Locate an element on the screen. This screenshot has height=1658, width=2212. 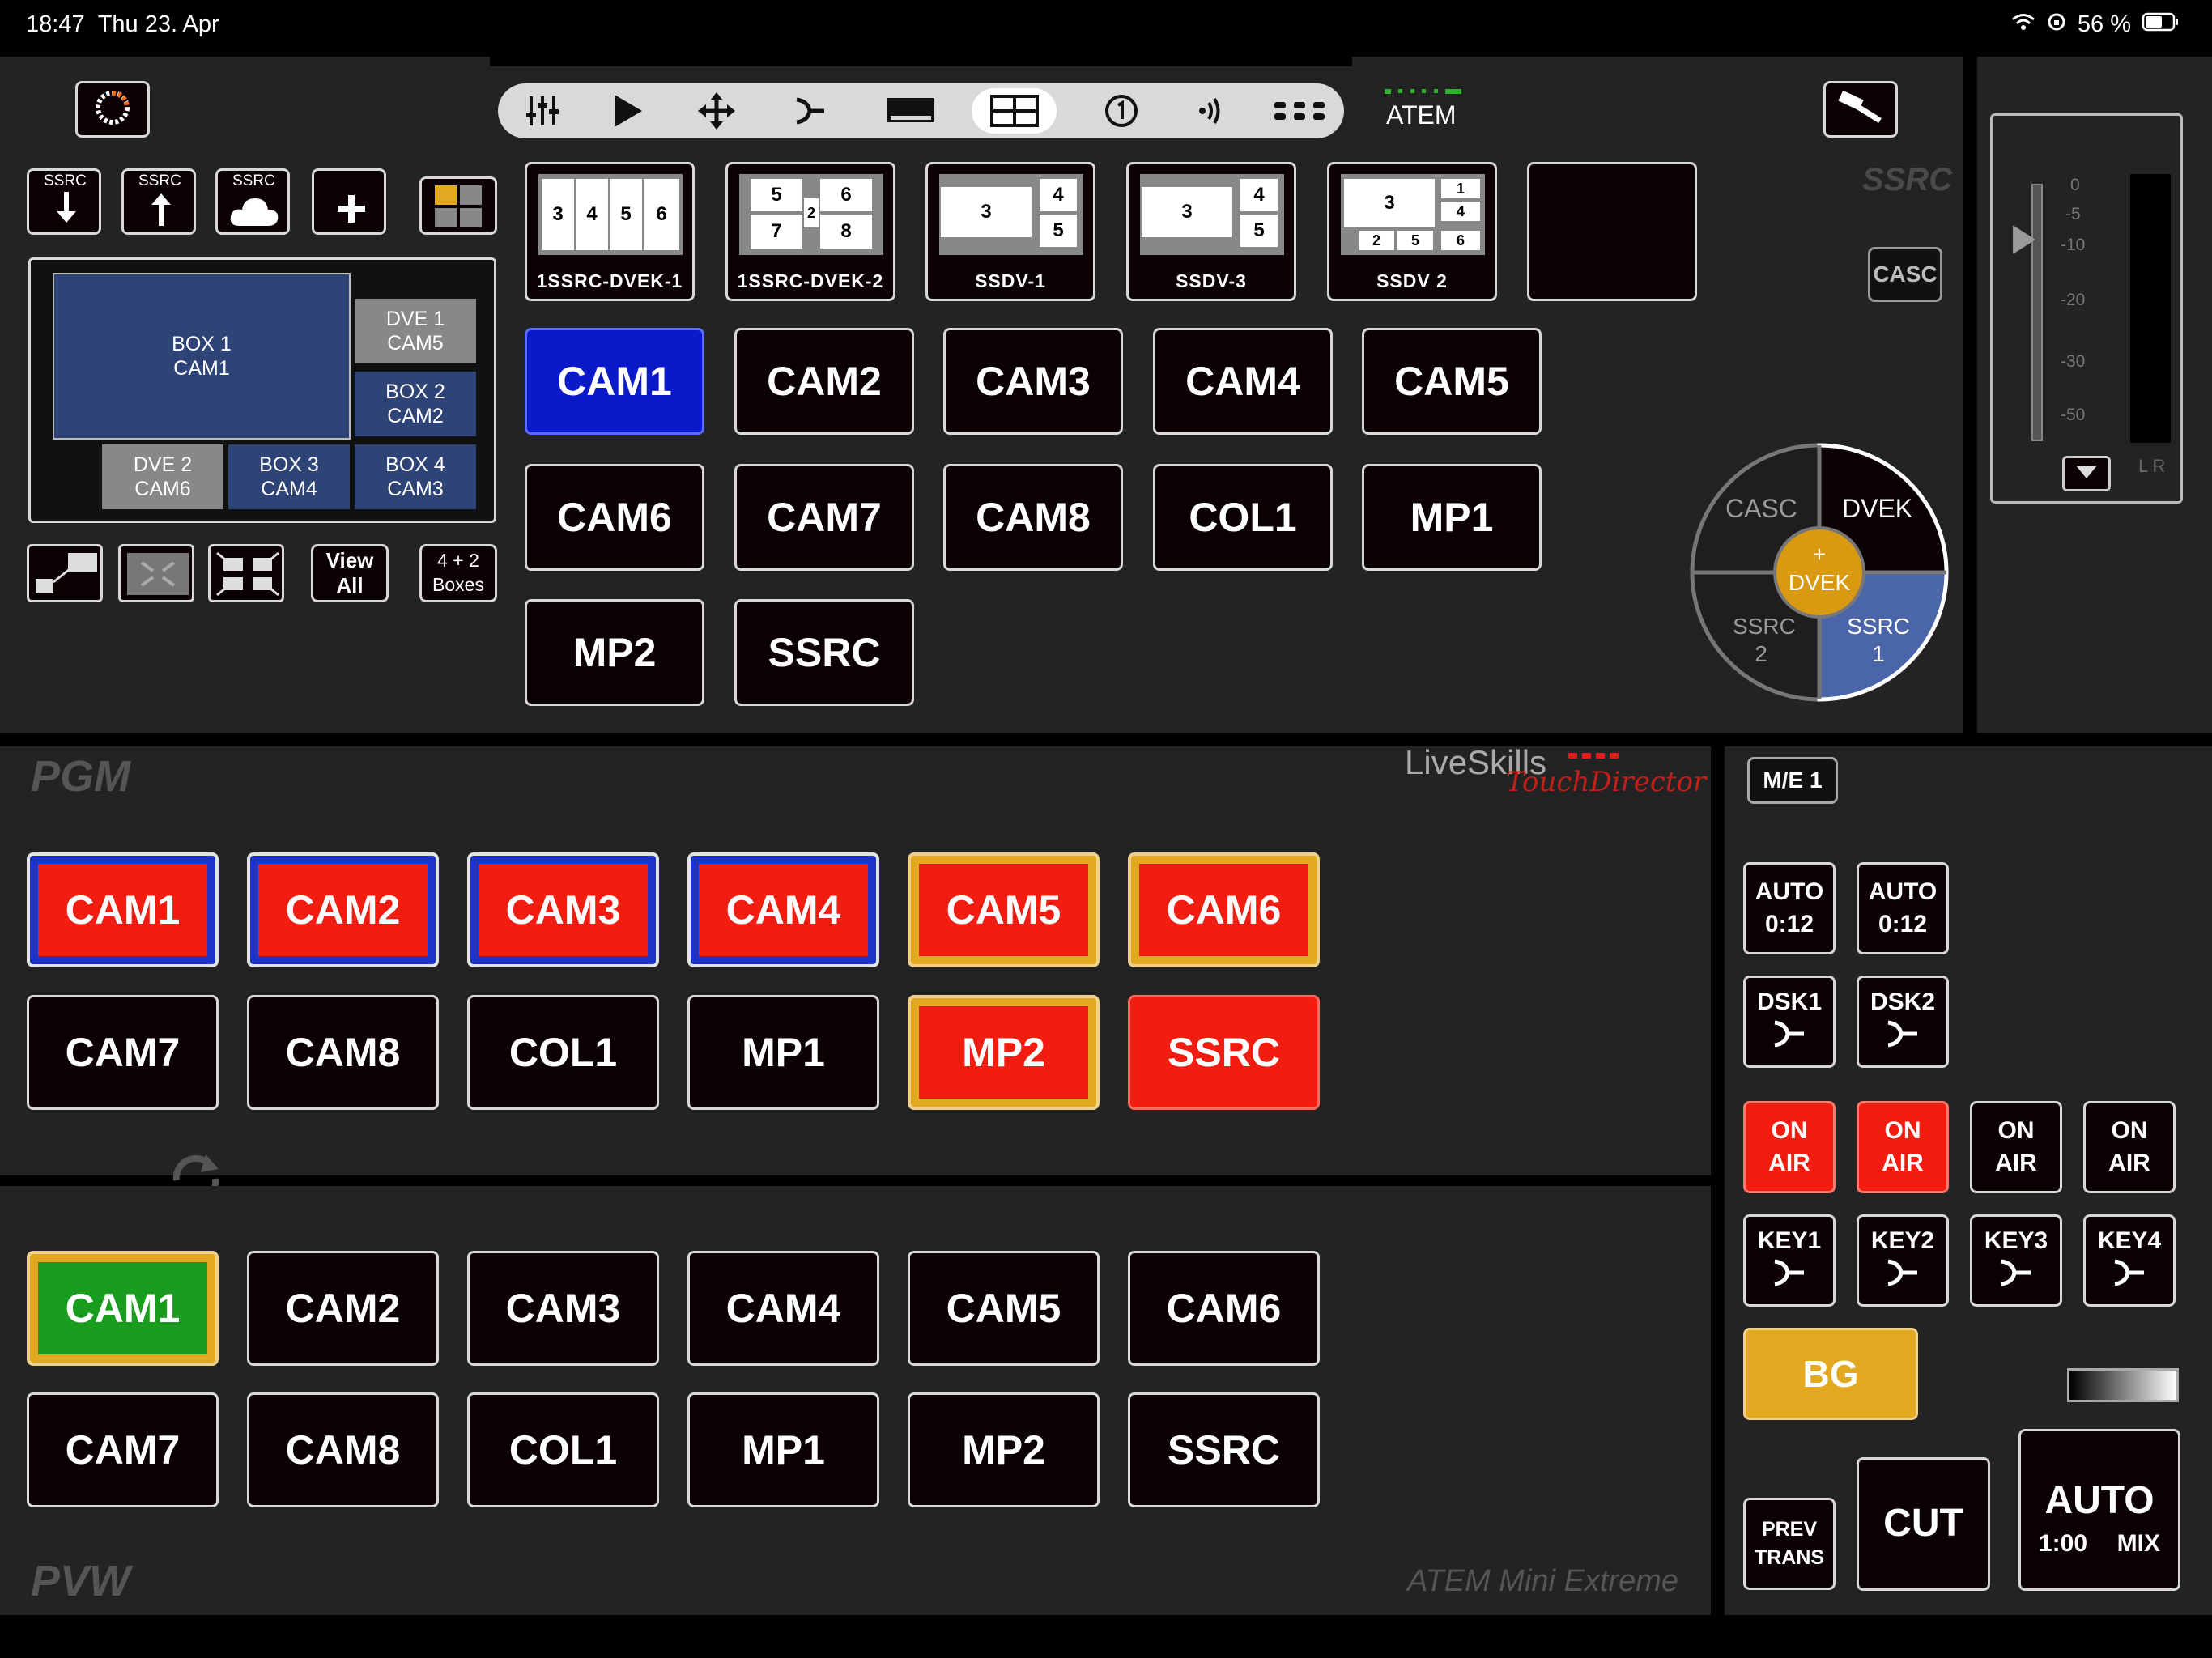
ssrc-source-col1: COL1 is located at coordinates (1243, 517).